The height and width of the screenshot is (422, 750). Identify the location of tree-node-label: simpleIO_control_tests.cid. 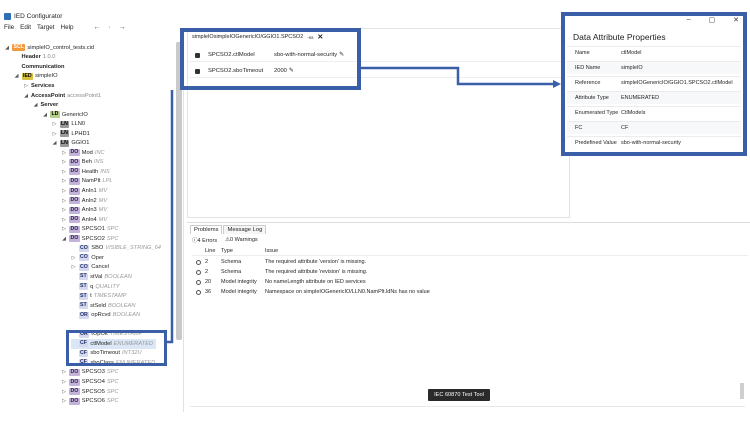
(61, 47).